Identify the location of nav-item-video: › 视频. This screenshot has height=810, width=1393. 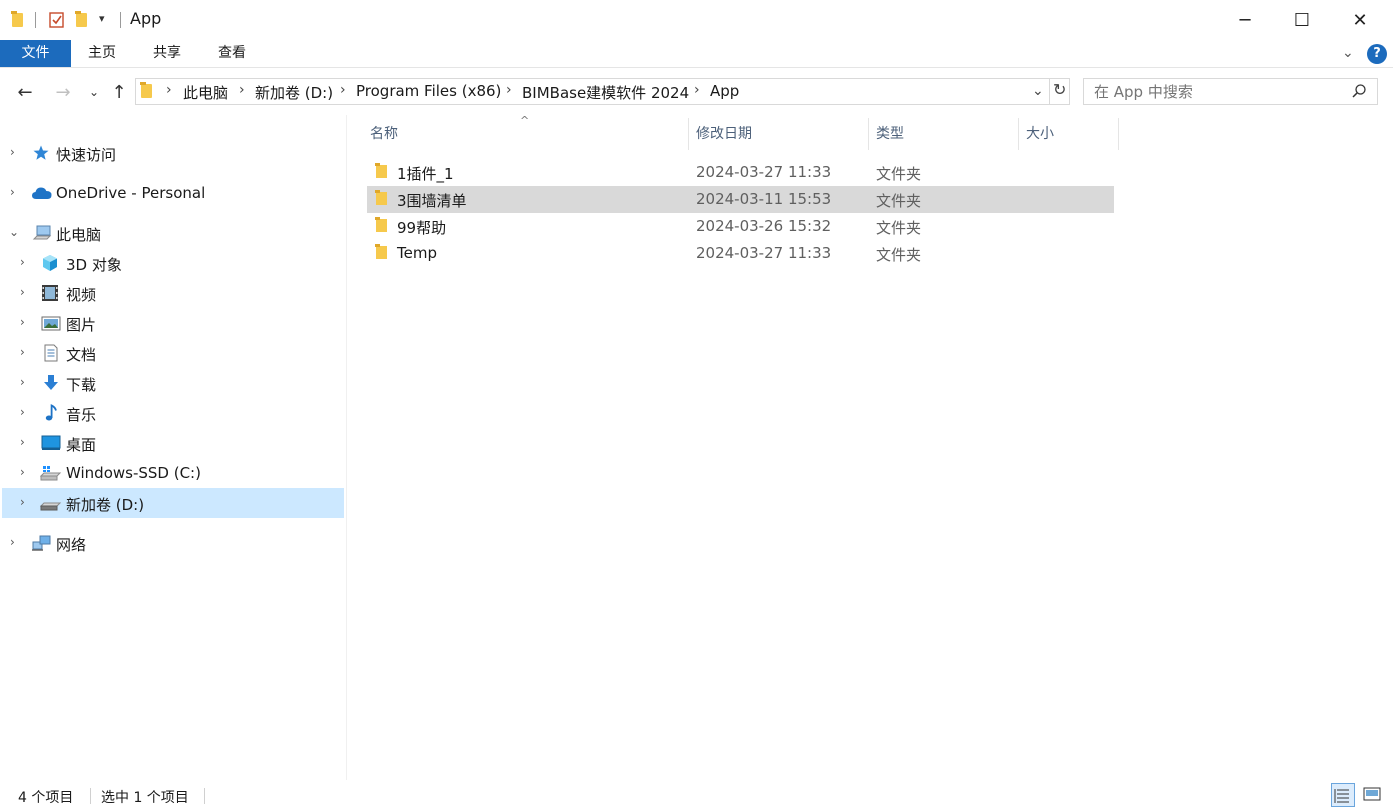
(173, 293).